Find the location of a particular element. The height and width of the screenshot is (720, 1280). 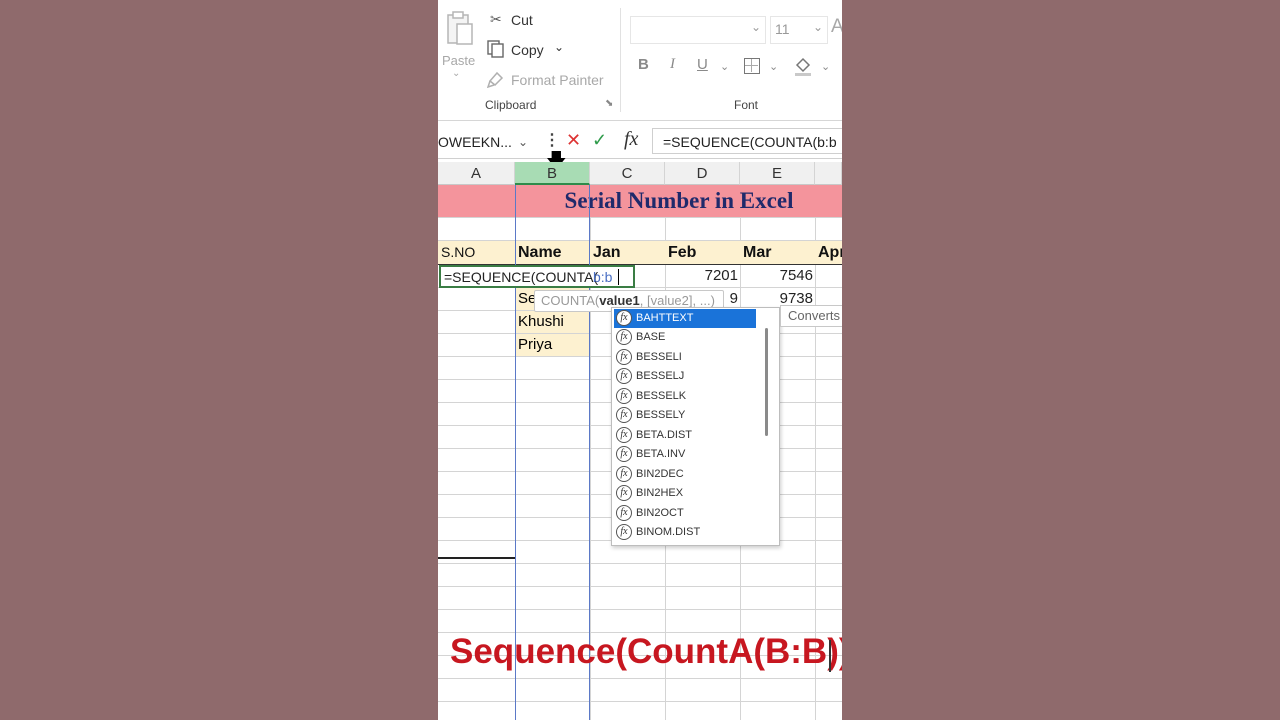

cell-b7: Priya is located at coordinates (552, 345).